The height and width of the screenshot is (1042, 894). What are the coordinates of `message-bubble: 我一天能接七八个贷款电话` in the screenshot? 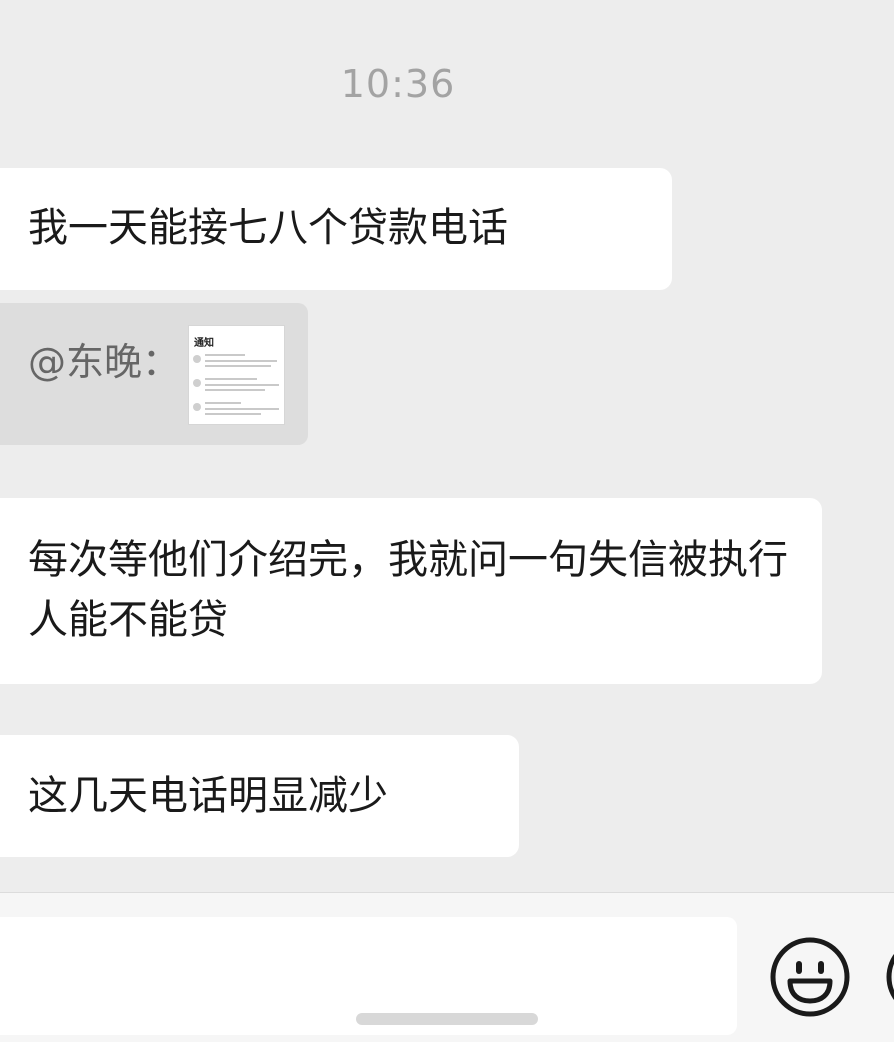 It's located at (336, 229).